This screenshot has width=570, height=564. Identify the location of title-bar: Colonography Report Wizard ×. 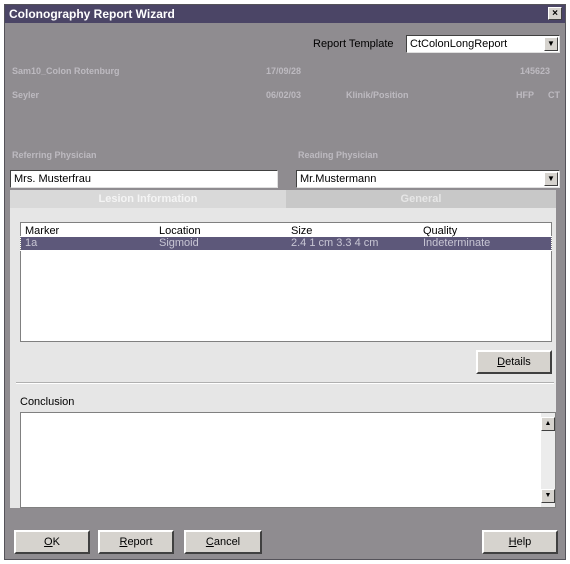
(285, 14).